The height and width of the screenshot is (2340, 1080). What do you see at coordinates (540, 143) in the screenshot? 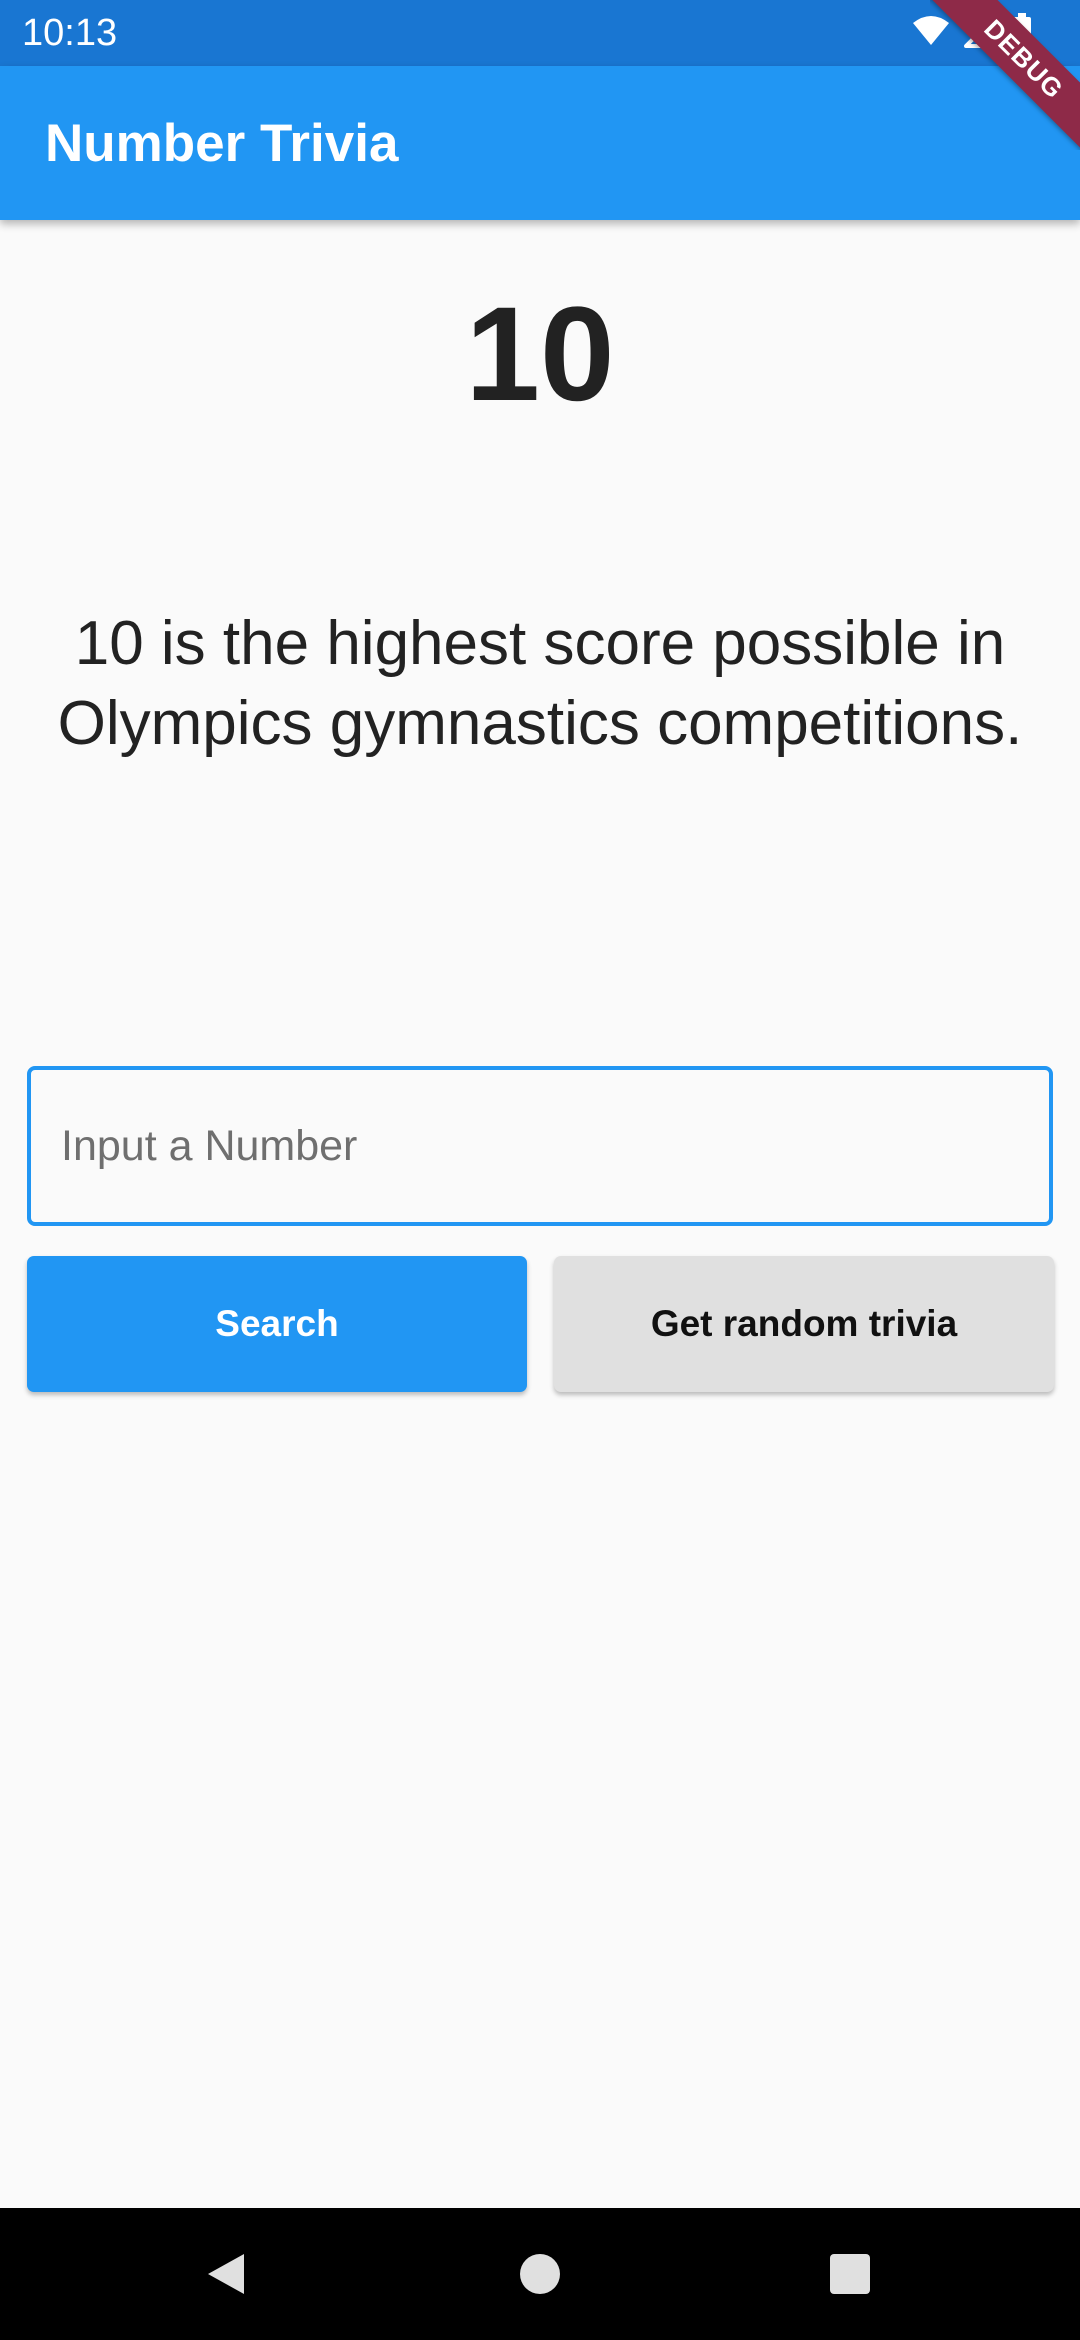
I see `app-bar: Number Trivia` at bounding box center [540, 143].